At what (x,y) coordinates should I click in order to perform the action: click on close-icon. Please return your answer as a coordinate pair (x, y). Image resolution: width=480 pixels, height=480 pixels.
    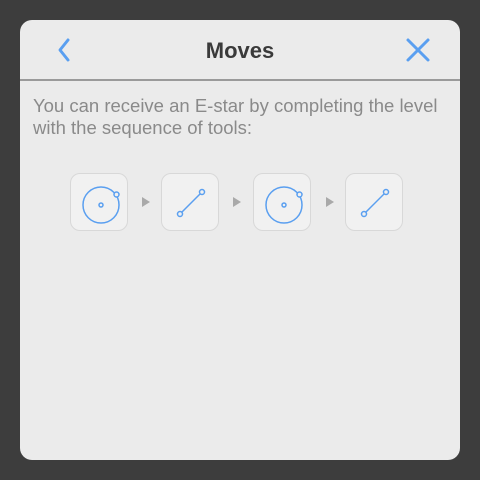
    Looking at the image, I should click on (418, 50).